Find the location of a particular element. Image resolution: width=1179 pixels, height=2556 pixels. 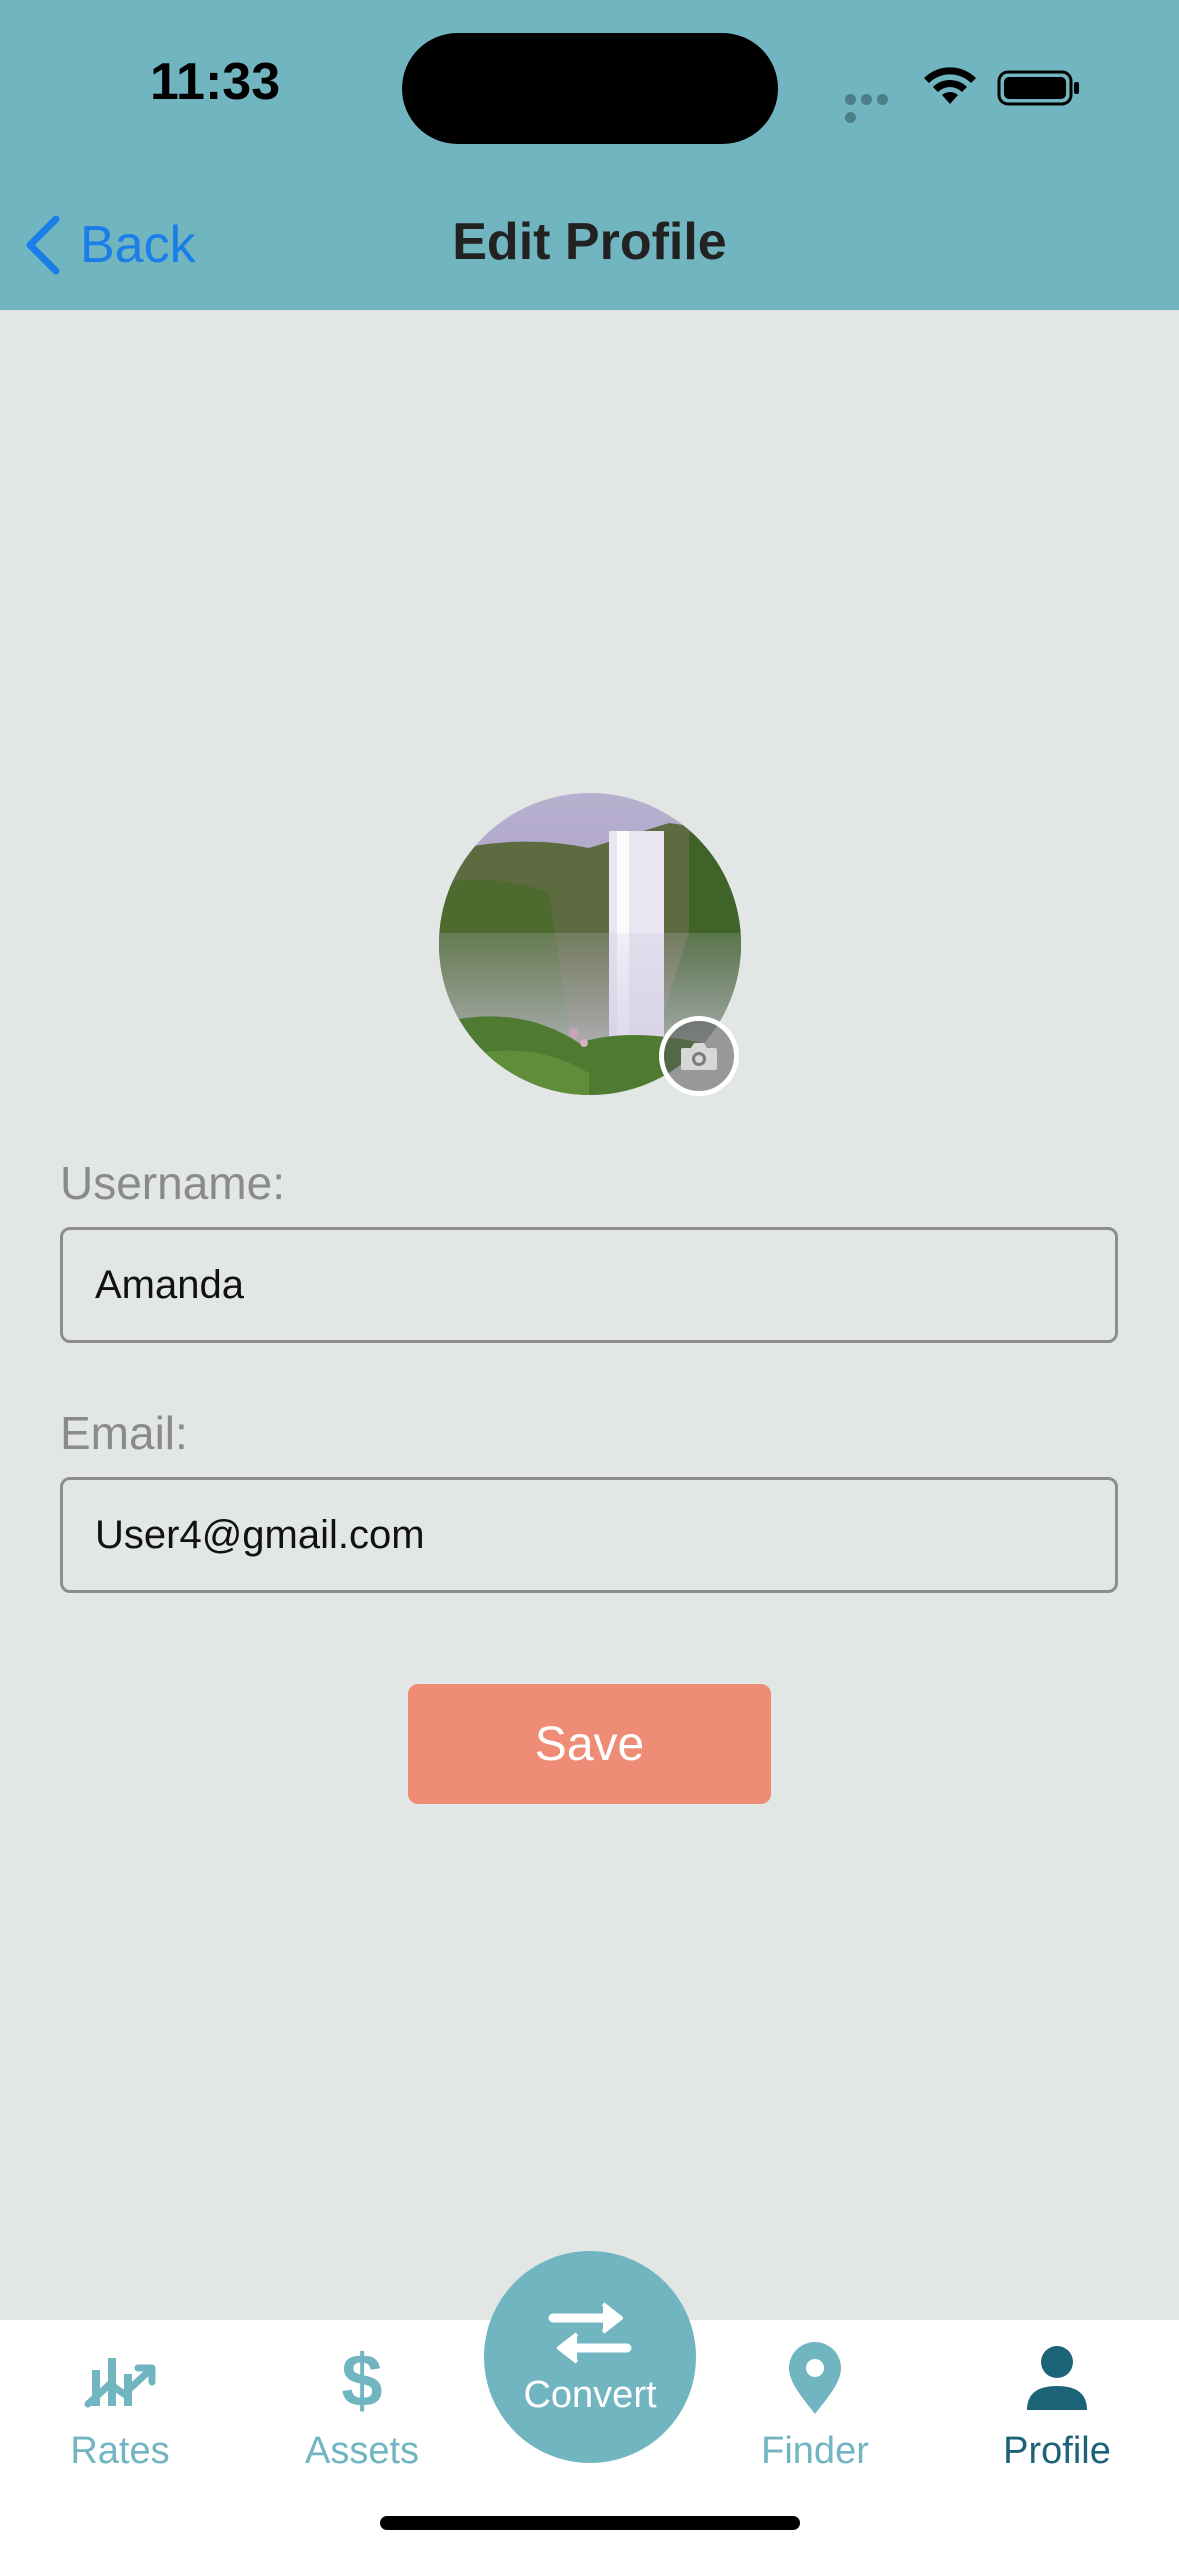

tab-label: Rates is located at coordinates (120, 2451).